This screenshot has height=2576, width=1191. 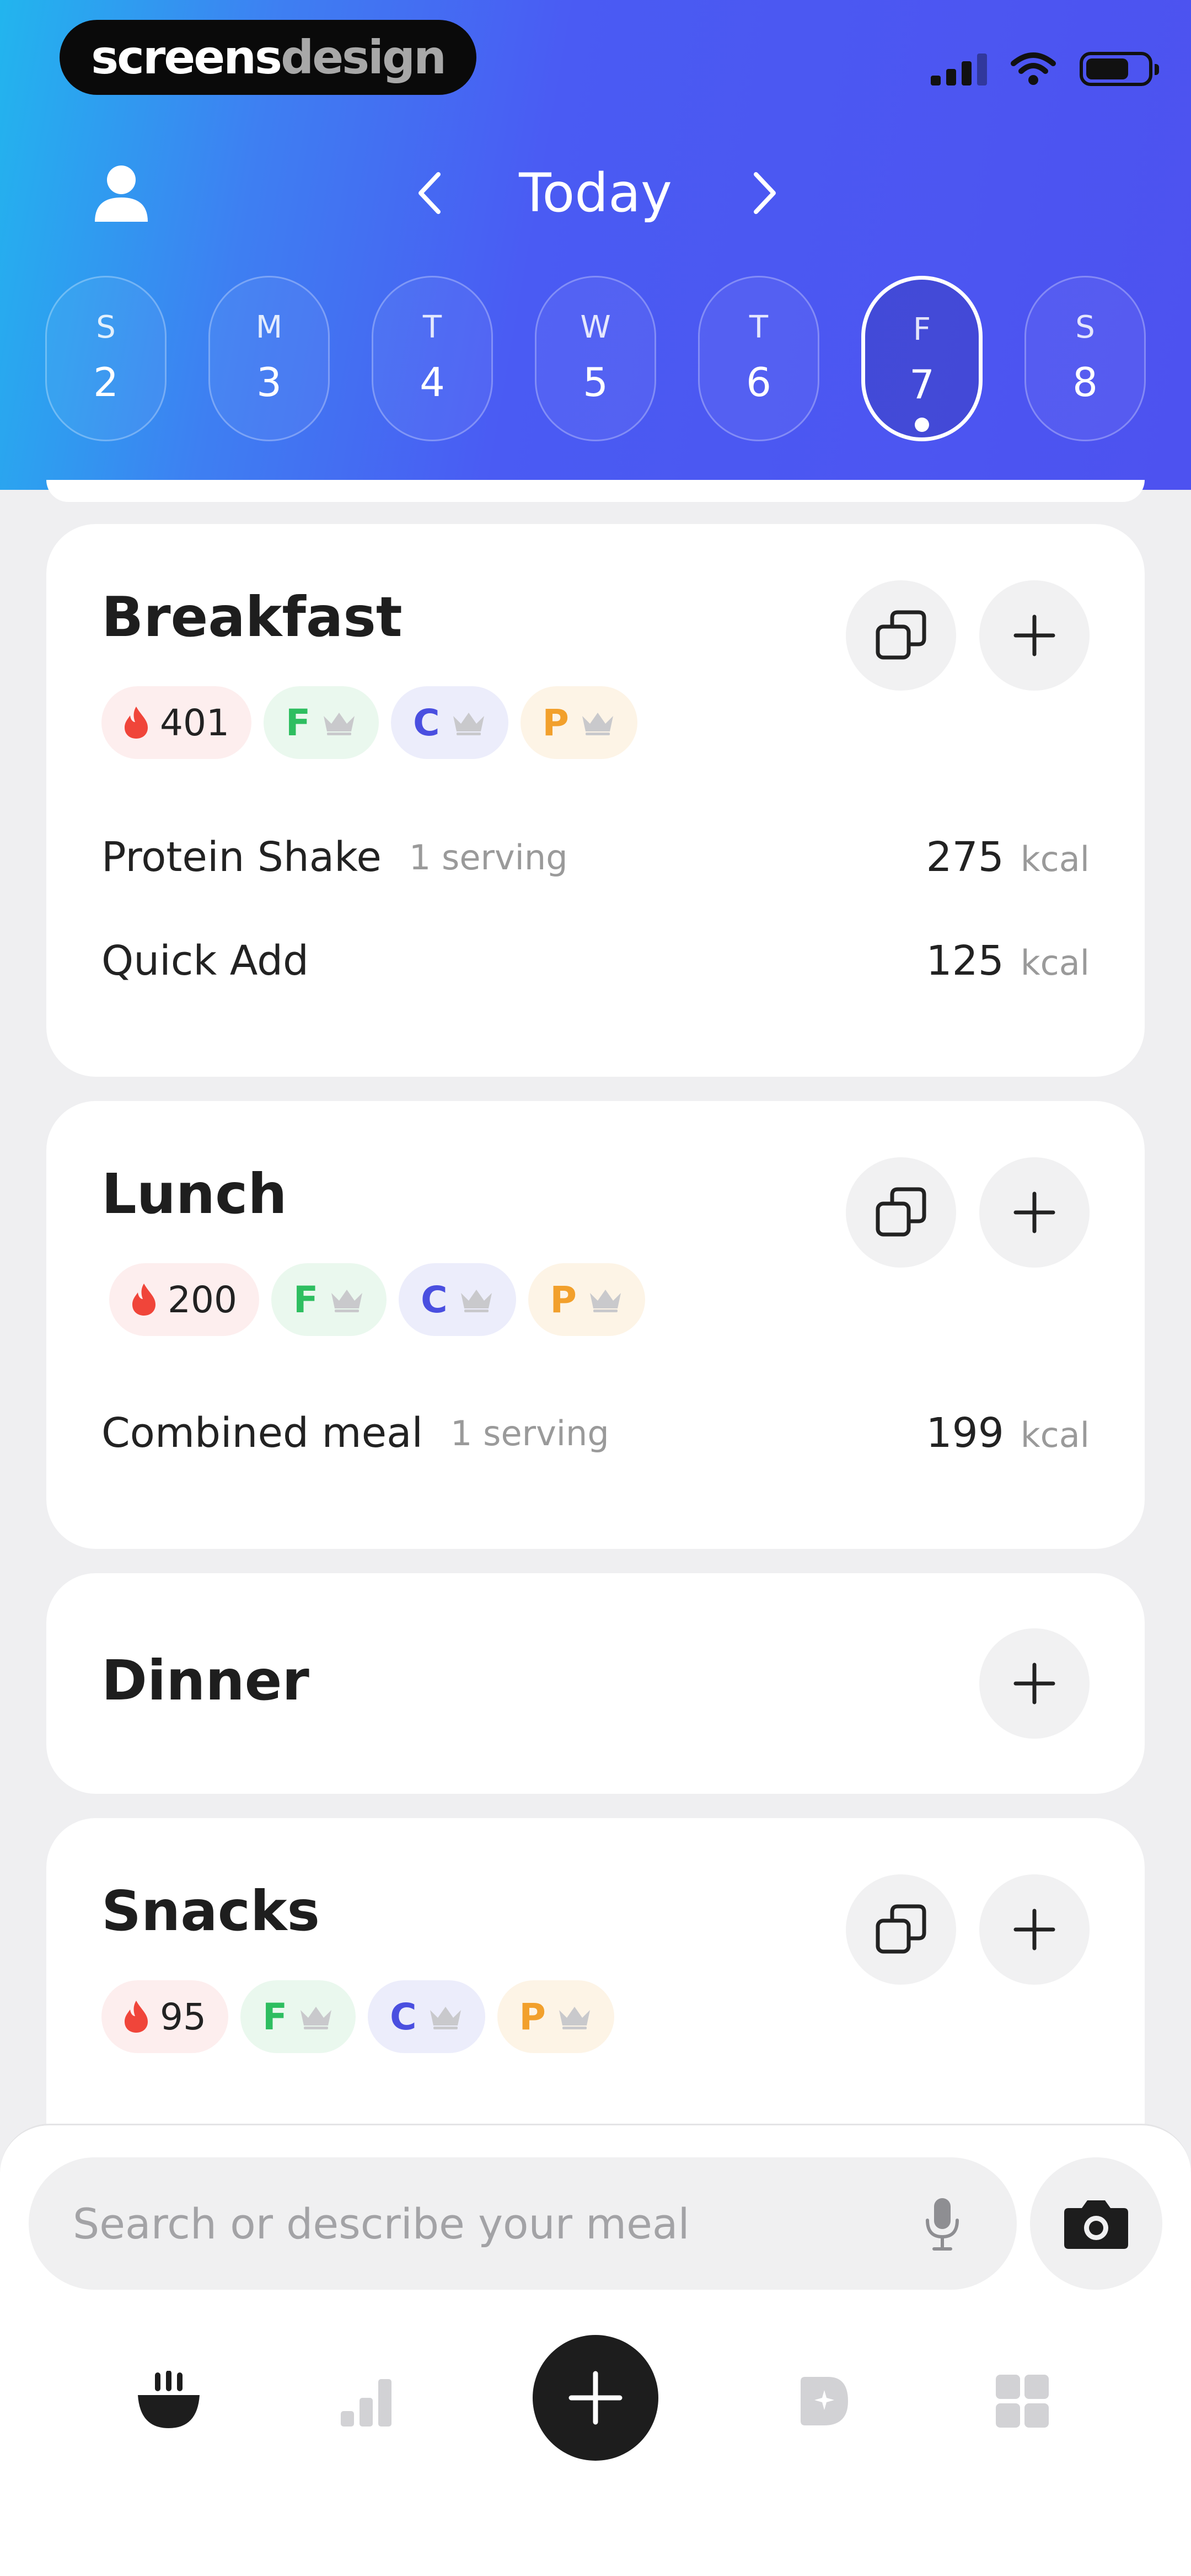 What do you see at coordinates (106, 382) in the screenshot?
I see `day-number: 2` at bounding box center [106, 382].